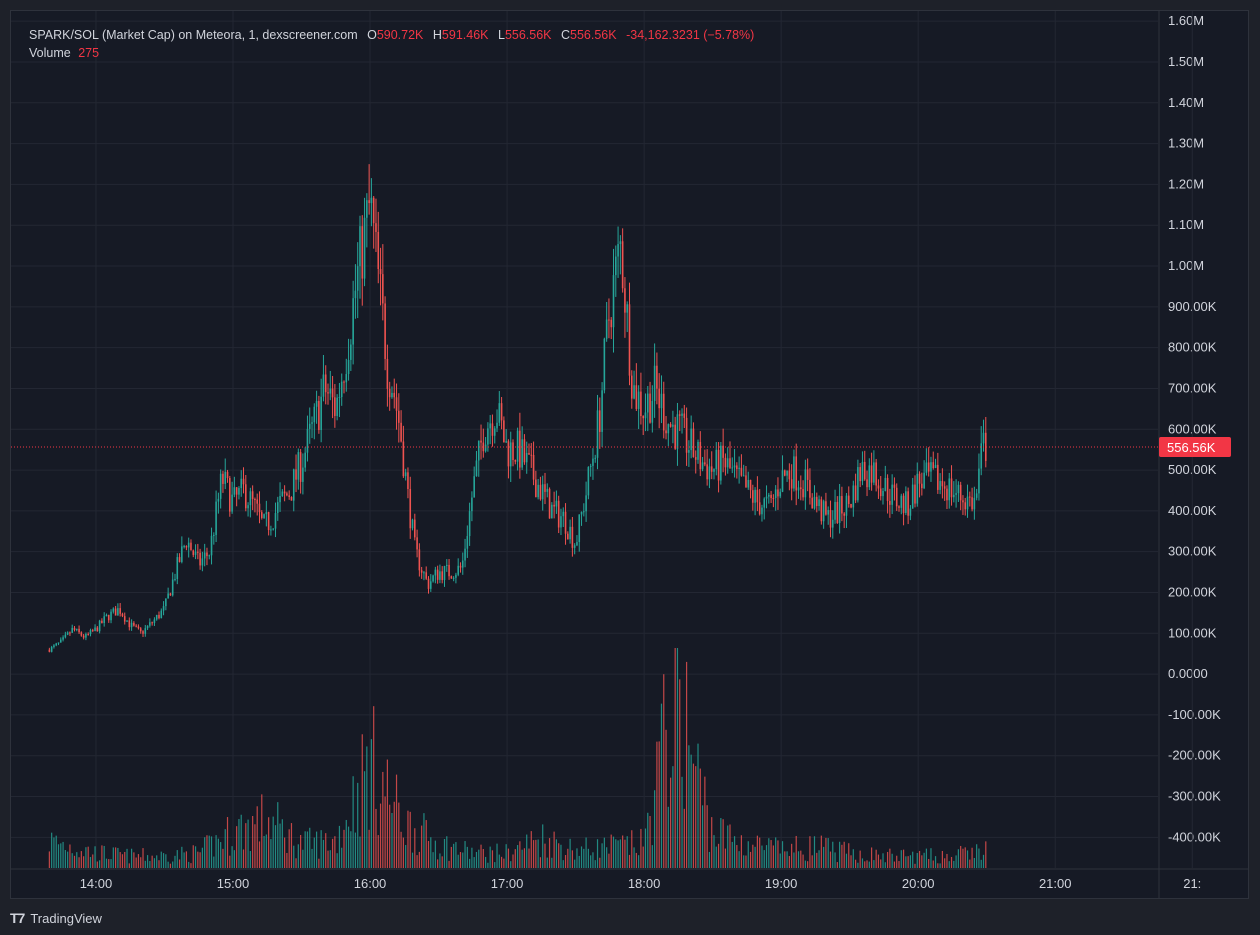 The width and height of the screenshot is (1260, 935). I want to click on change-value: -34,162.3231 (−5.78%), so click(690, 35).